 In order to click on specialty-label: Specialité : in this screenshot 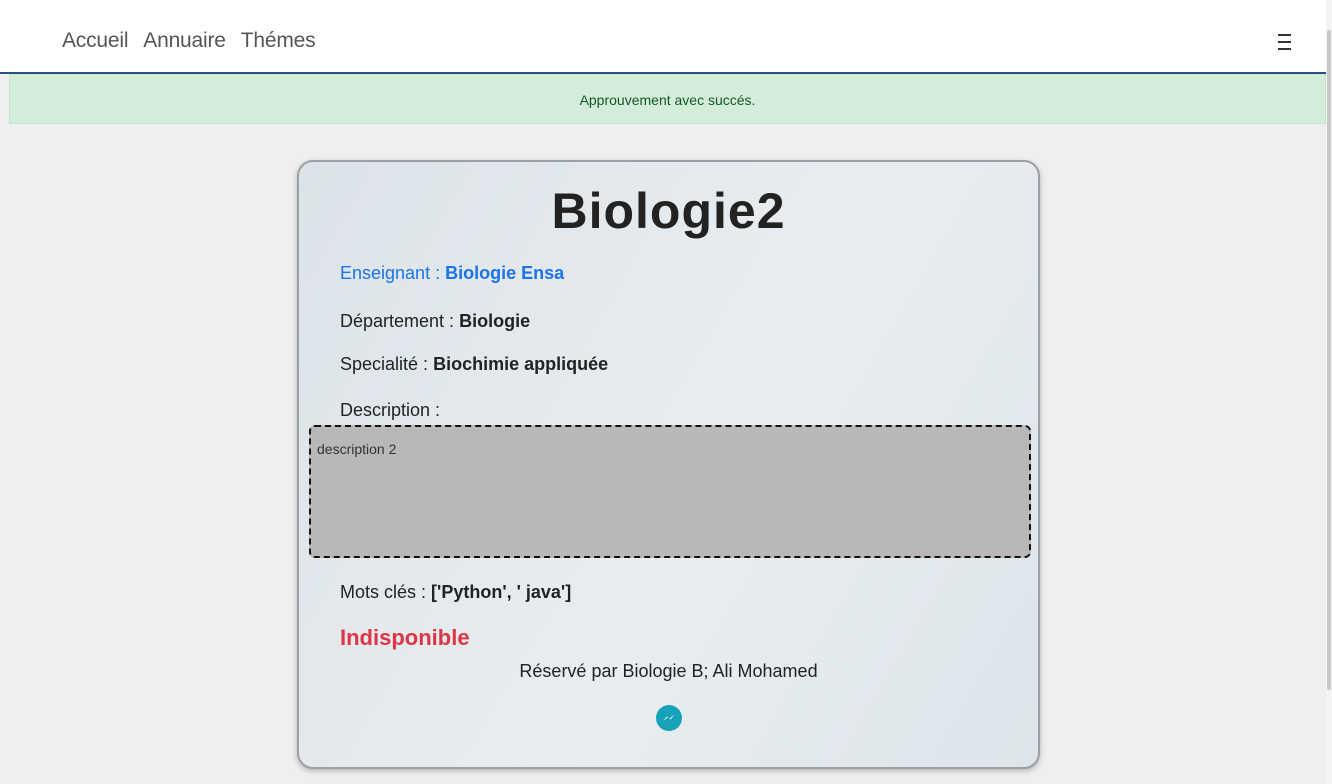, I will do `click(384, 364)`.